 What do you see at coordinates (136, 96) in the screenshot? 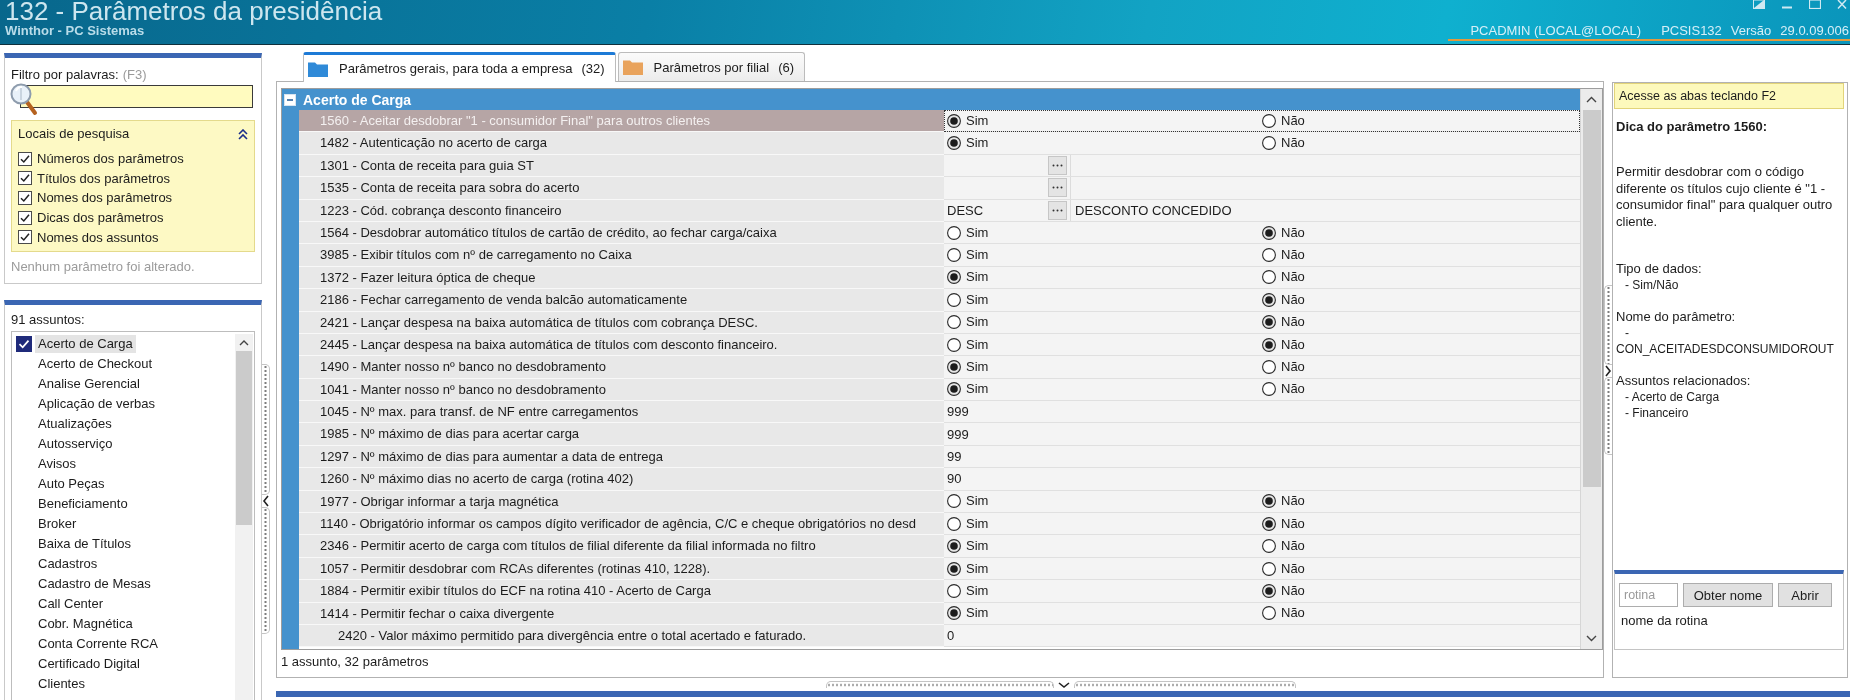
I see `search-field` at bounding box center [136, 96].